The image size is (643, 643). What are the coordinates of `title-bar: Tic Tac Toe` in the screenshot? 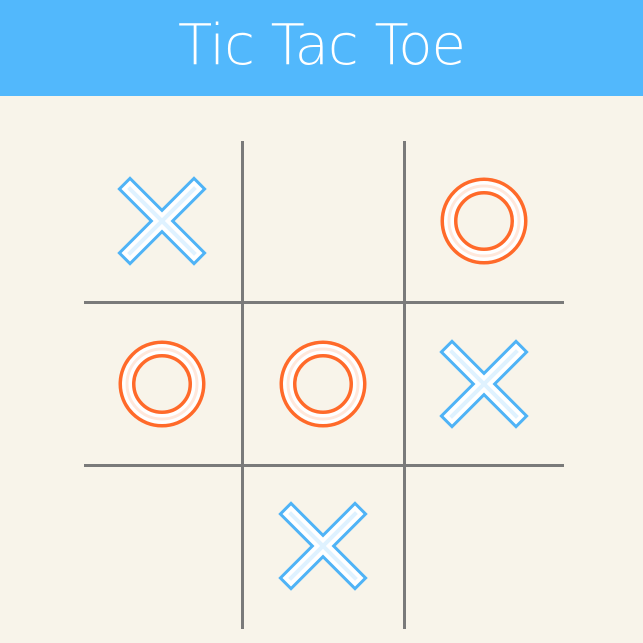 It's located at (321, 48).